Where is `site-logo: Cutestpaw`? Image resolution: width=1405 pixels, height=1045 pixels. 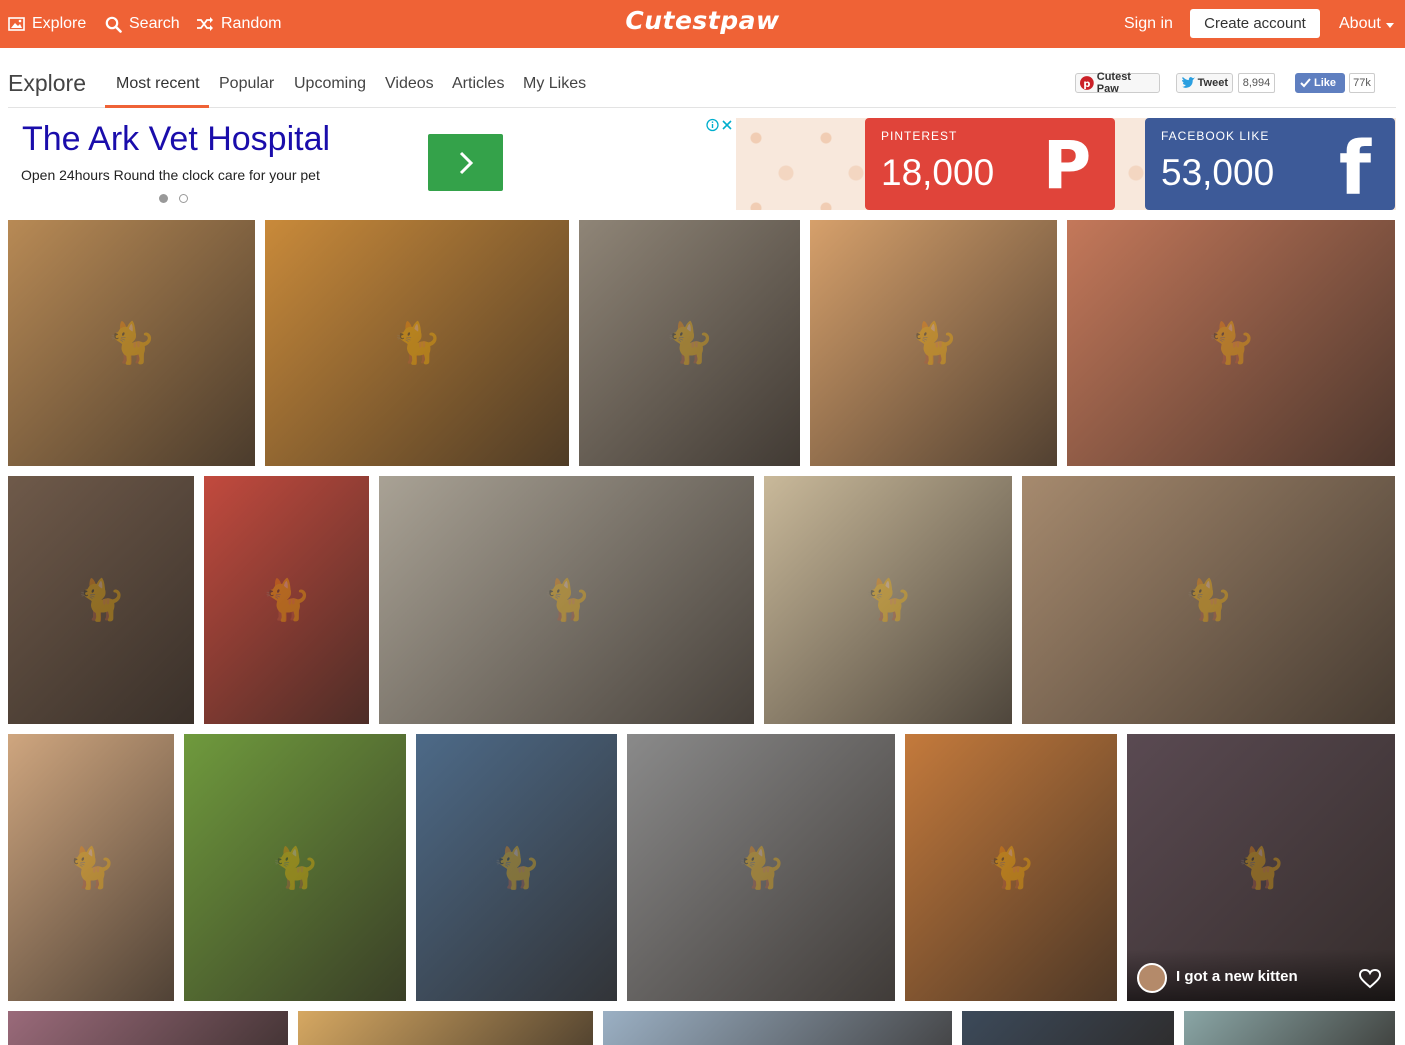 site-logo: Cutestpaw is located at coordinates (702, 20).